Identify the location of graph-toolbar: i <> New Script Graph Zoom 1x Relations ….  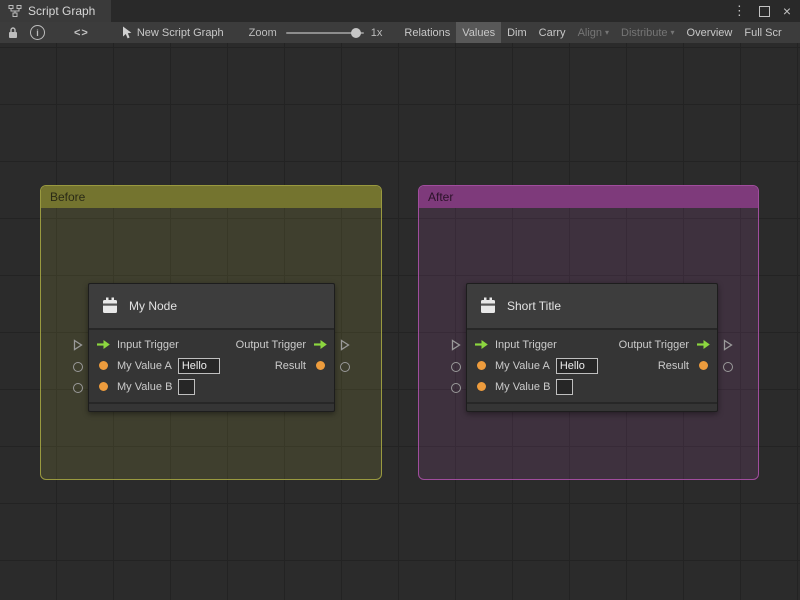
(400, 33).